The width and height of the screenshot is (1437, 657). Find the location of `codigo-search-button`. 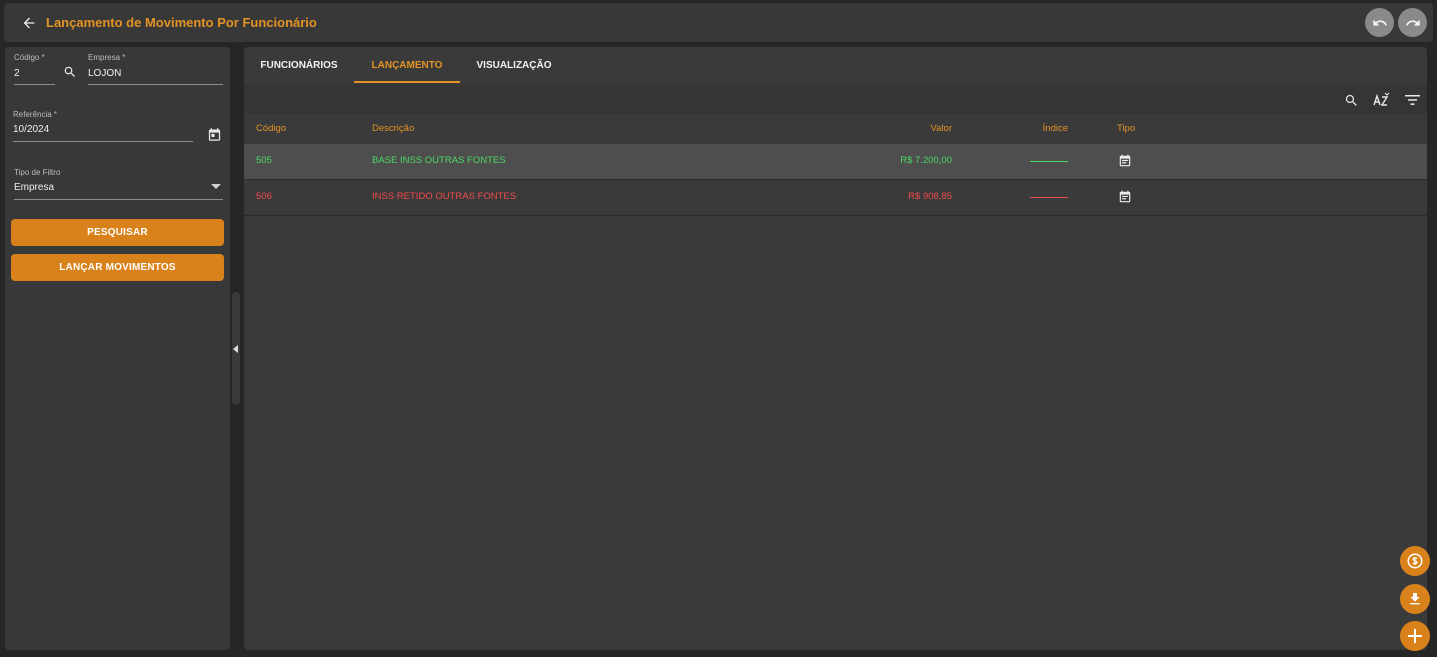

codigo-search-button is located at coordinates (70, 72).